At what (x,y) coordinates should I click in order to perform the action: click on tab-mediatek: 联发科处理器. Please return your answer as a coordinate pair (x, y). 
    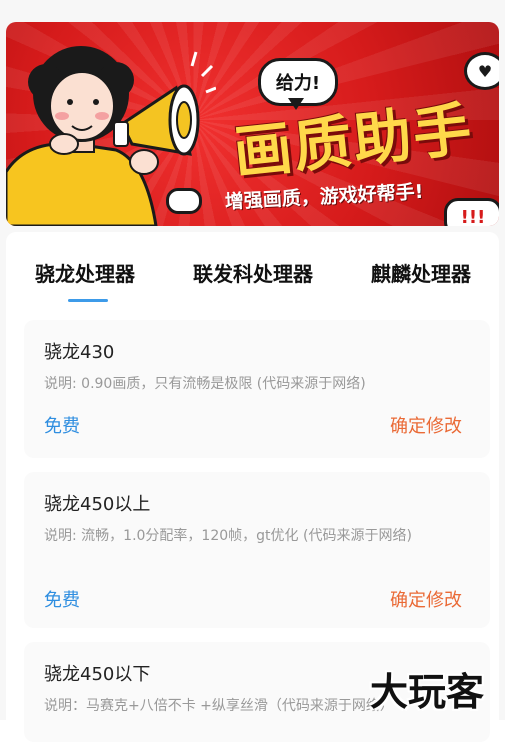
    Looking at the image, I should click on (253, 272).